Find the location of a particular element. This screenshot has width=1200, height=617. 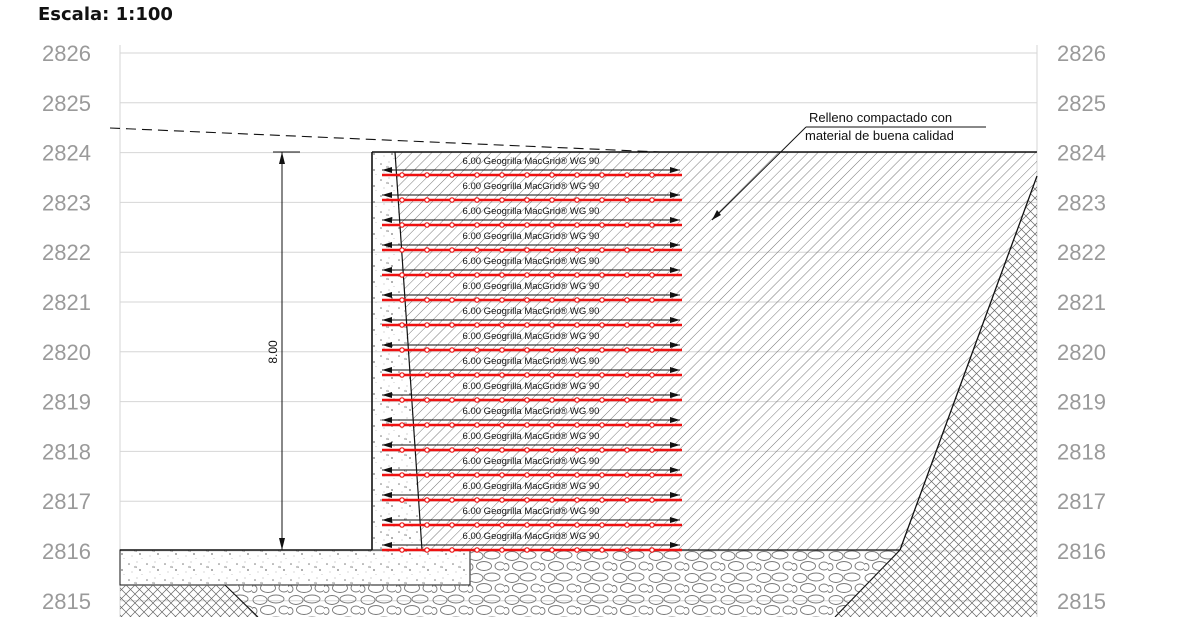

elevation-label-right: 2824 is located at coordinates (1081, 153).